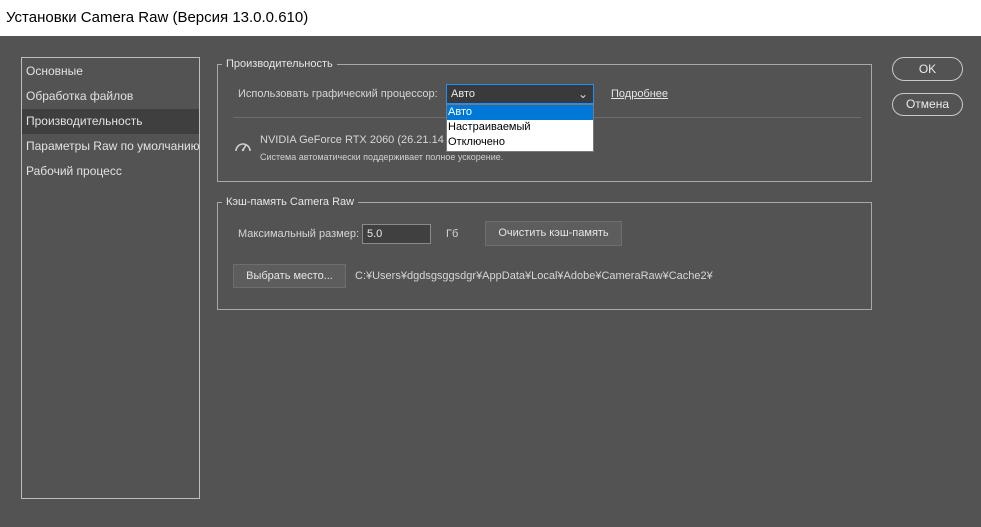 This screenshot has width=981, height=527. Describe the element at coordinates (463, 94) in the screenshot. I see `gpu-select-value: Авто` at that location.